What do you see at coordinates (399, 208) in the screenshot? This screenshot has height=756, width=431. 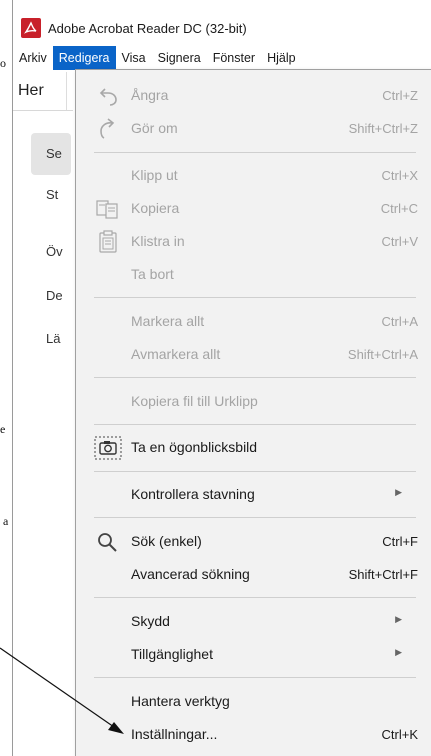 I see `menu-item-shortcut: Ctrl+C` at bounding box center [399, 208].